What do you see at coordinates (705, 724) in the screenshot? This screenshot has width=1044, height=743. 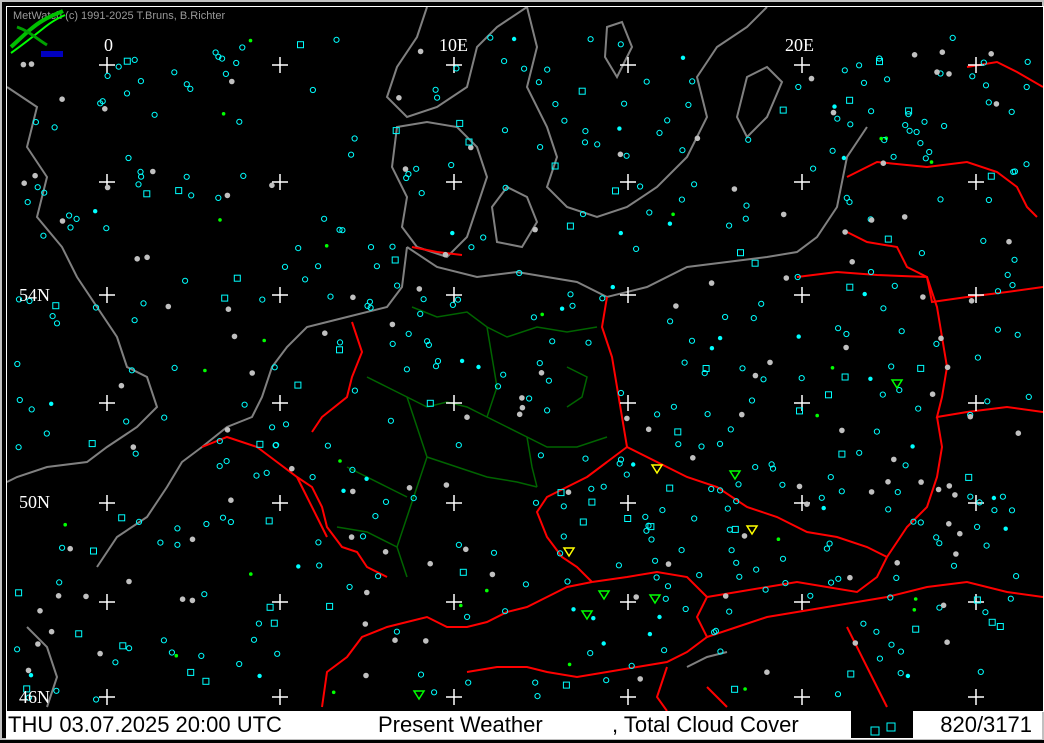 I see `parameter-total-cloud-cover: , Total Cloud Cover` at bounding box center [705, 724].